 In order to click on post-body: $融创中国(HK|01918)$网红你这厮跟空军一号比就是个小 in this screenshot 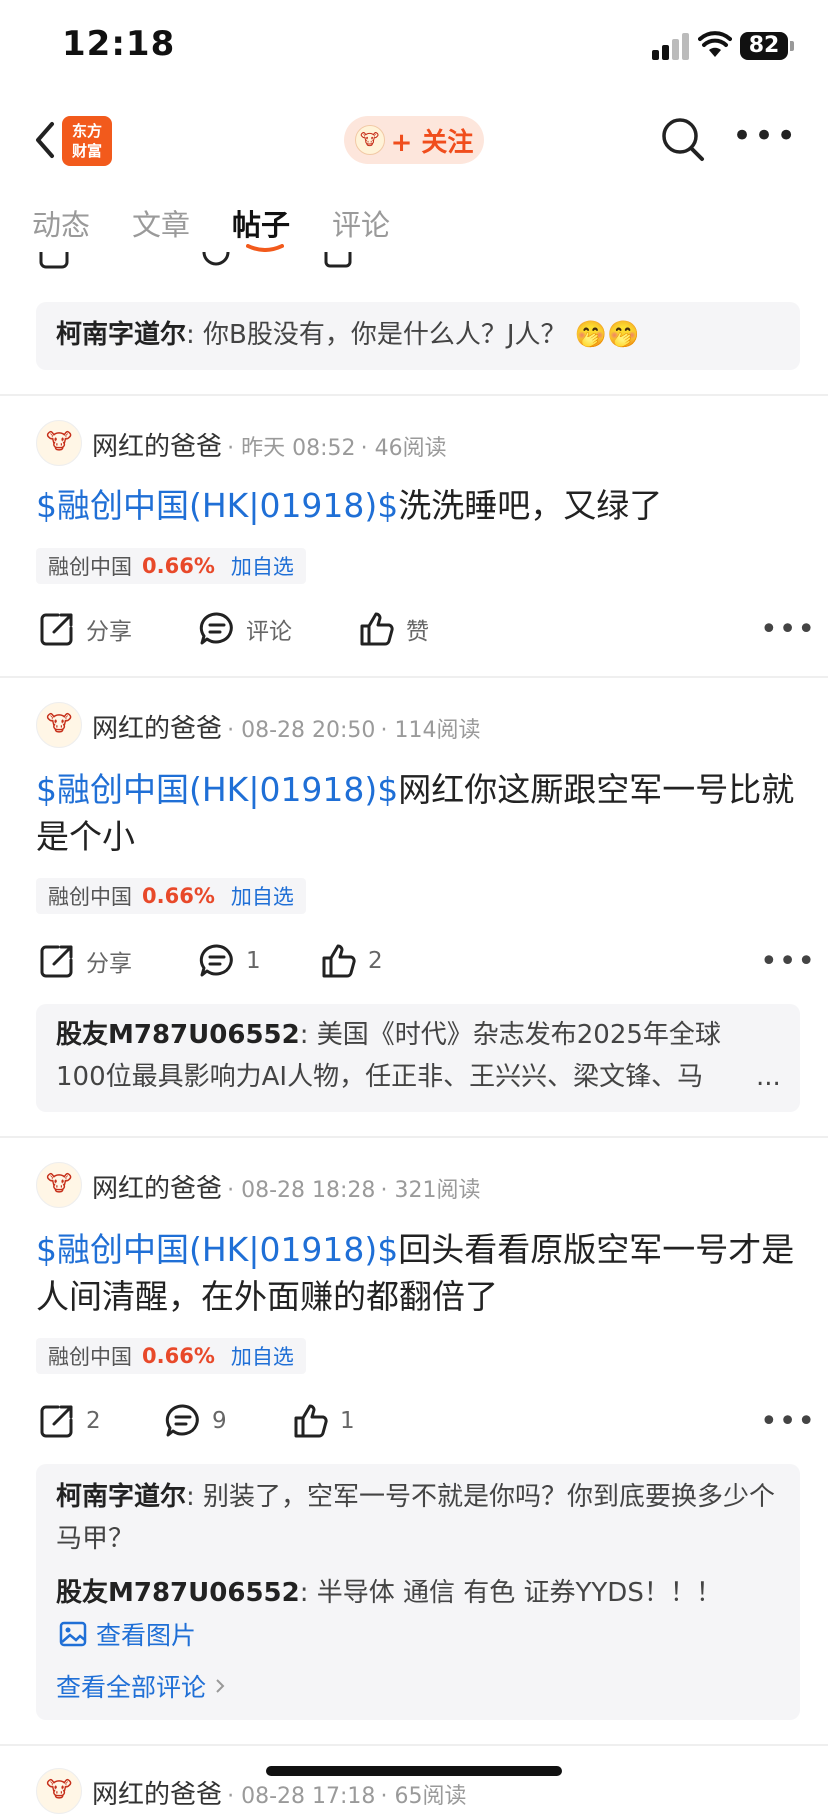, I will do `click(416, 813)`.